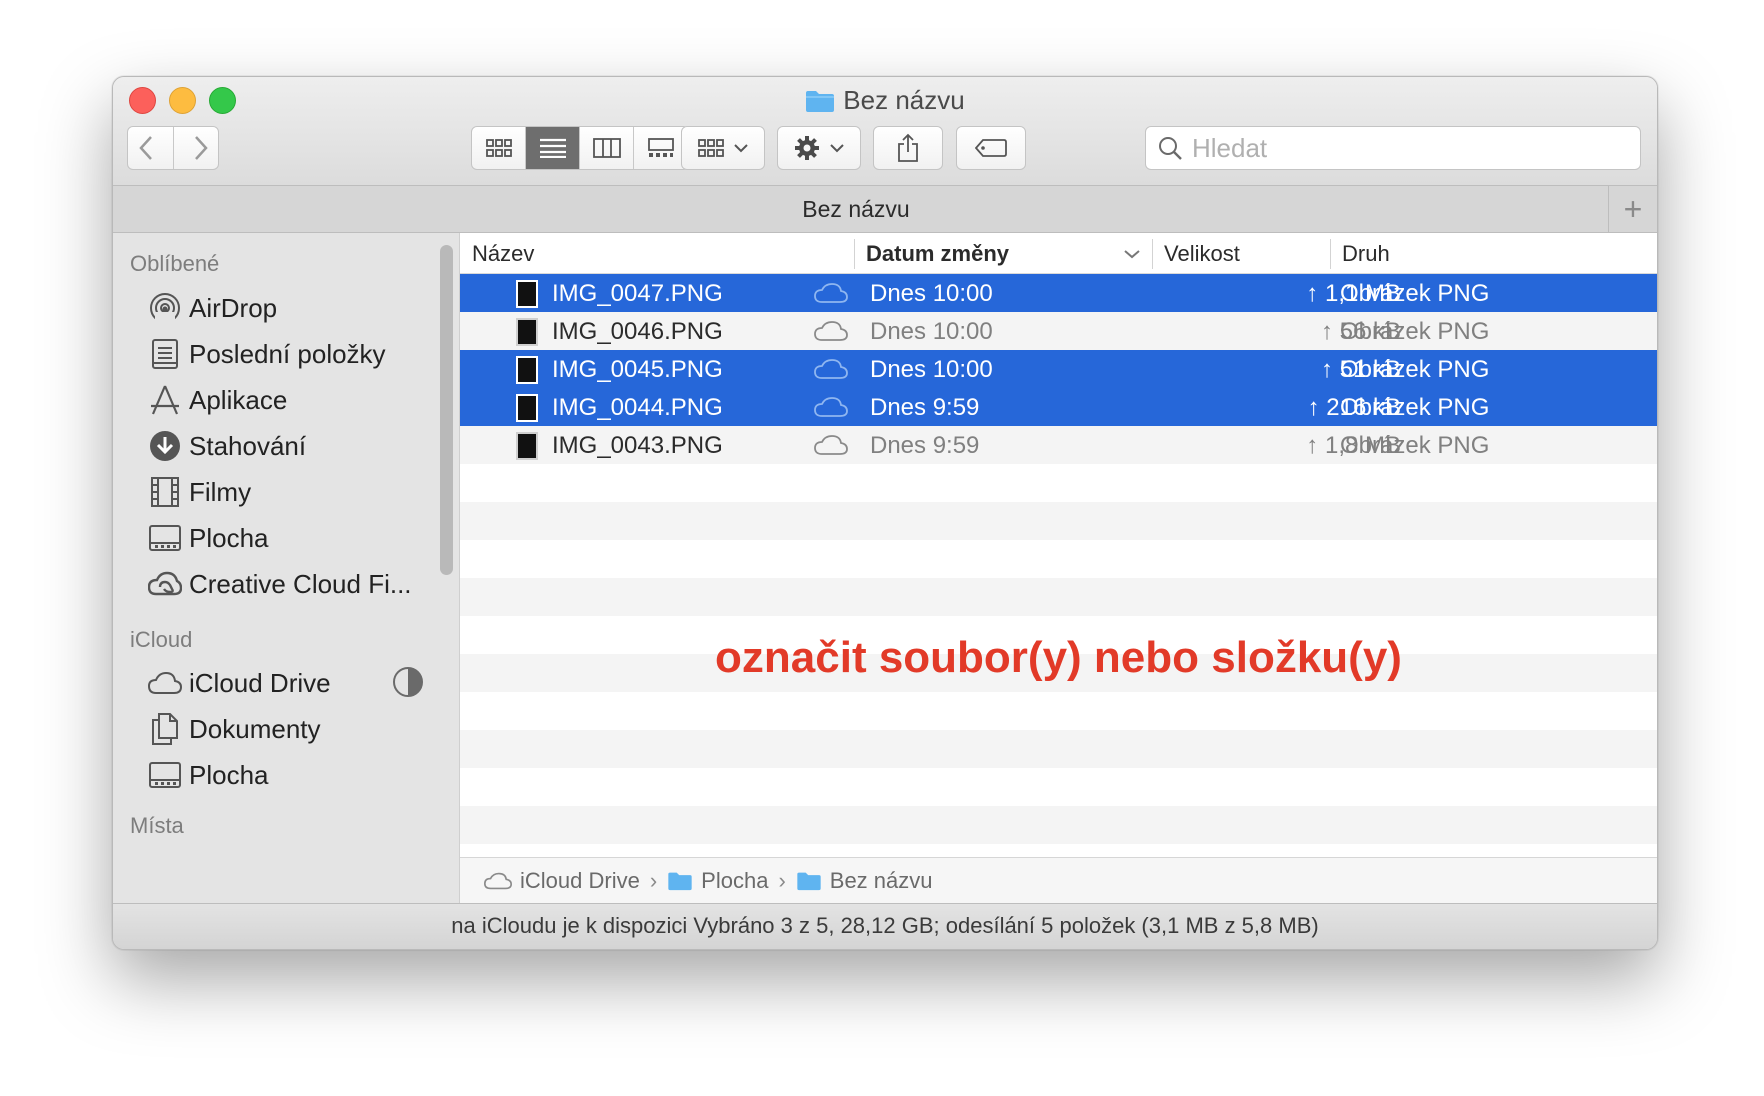 This screenshot has height=1096, width=1764. What do you see at coordinates (173, 148) in the screenshot?
I see `nav-buttons` at bounding box center [173, 148].